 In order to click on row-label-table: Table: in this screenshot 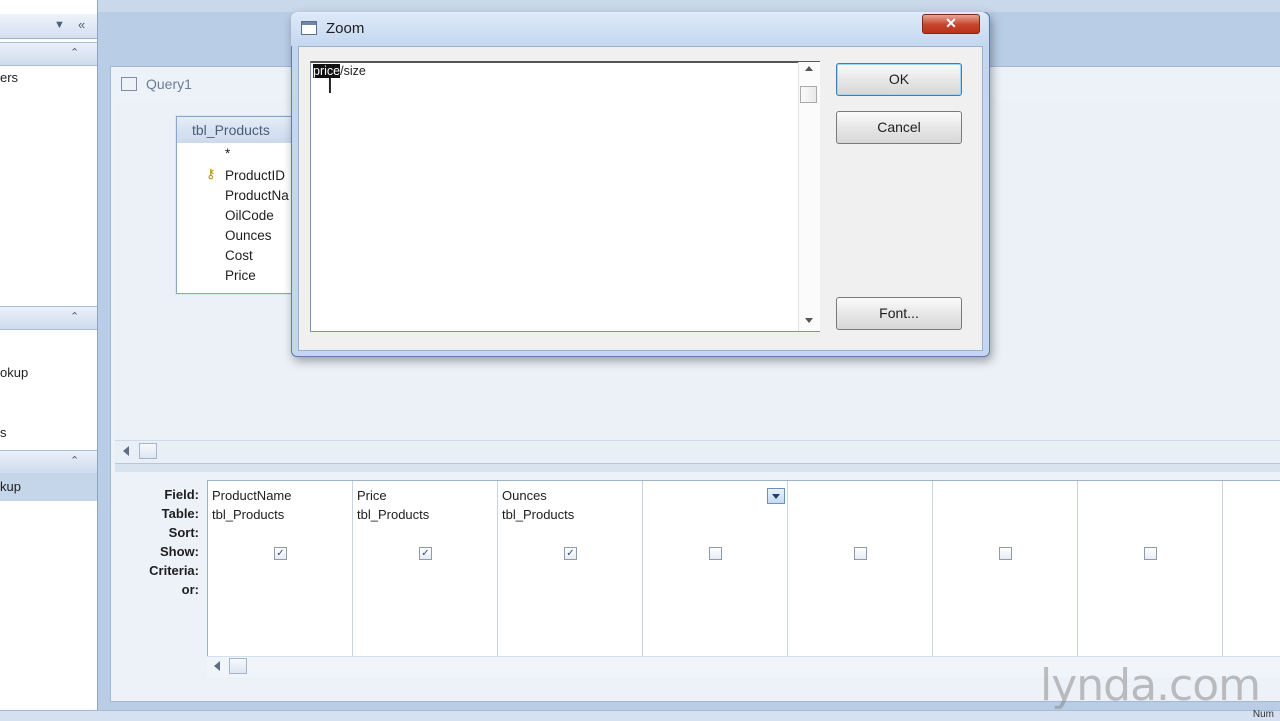, I will do `click(180, 513)`.